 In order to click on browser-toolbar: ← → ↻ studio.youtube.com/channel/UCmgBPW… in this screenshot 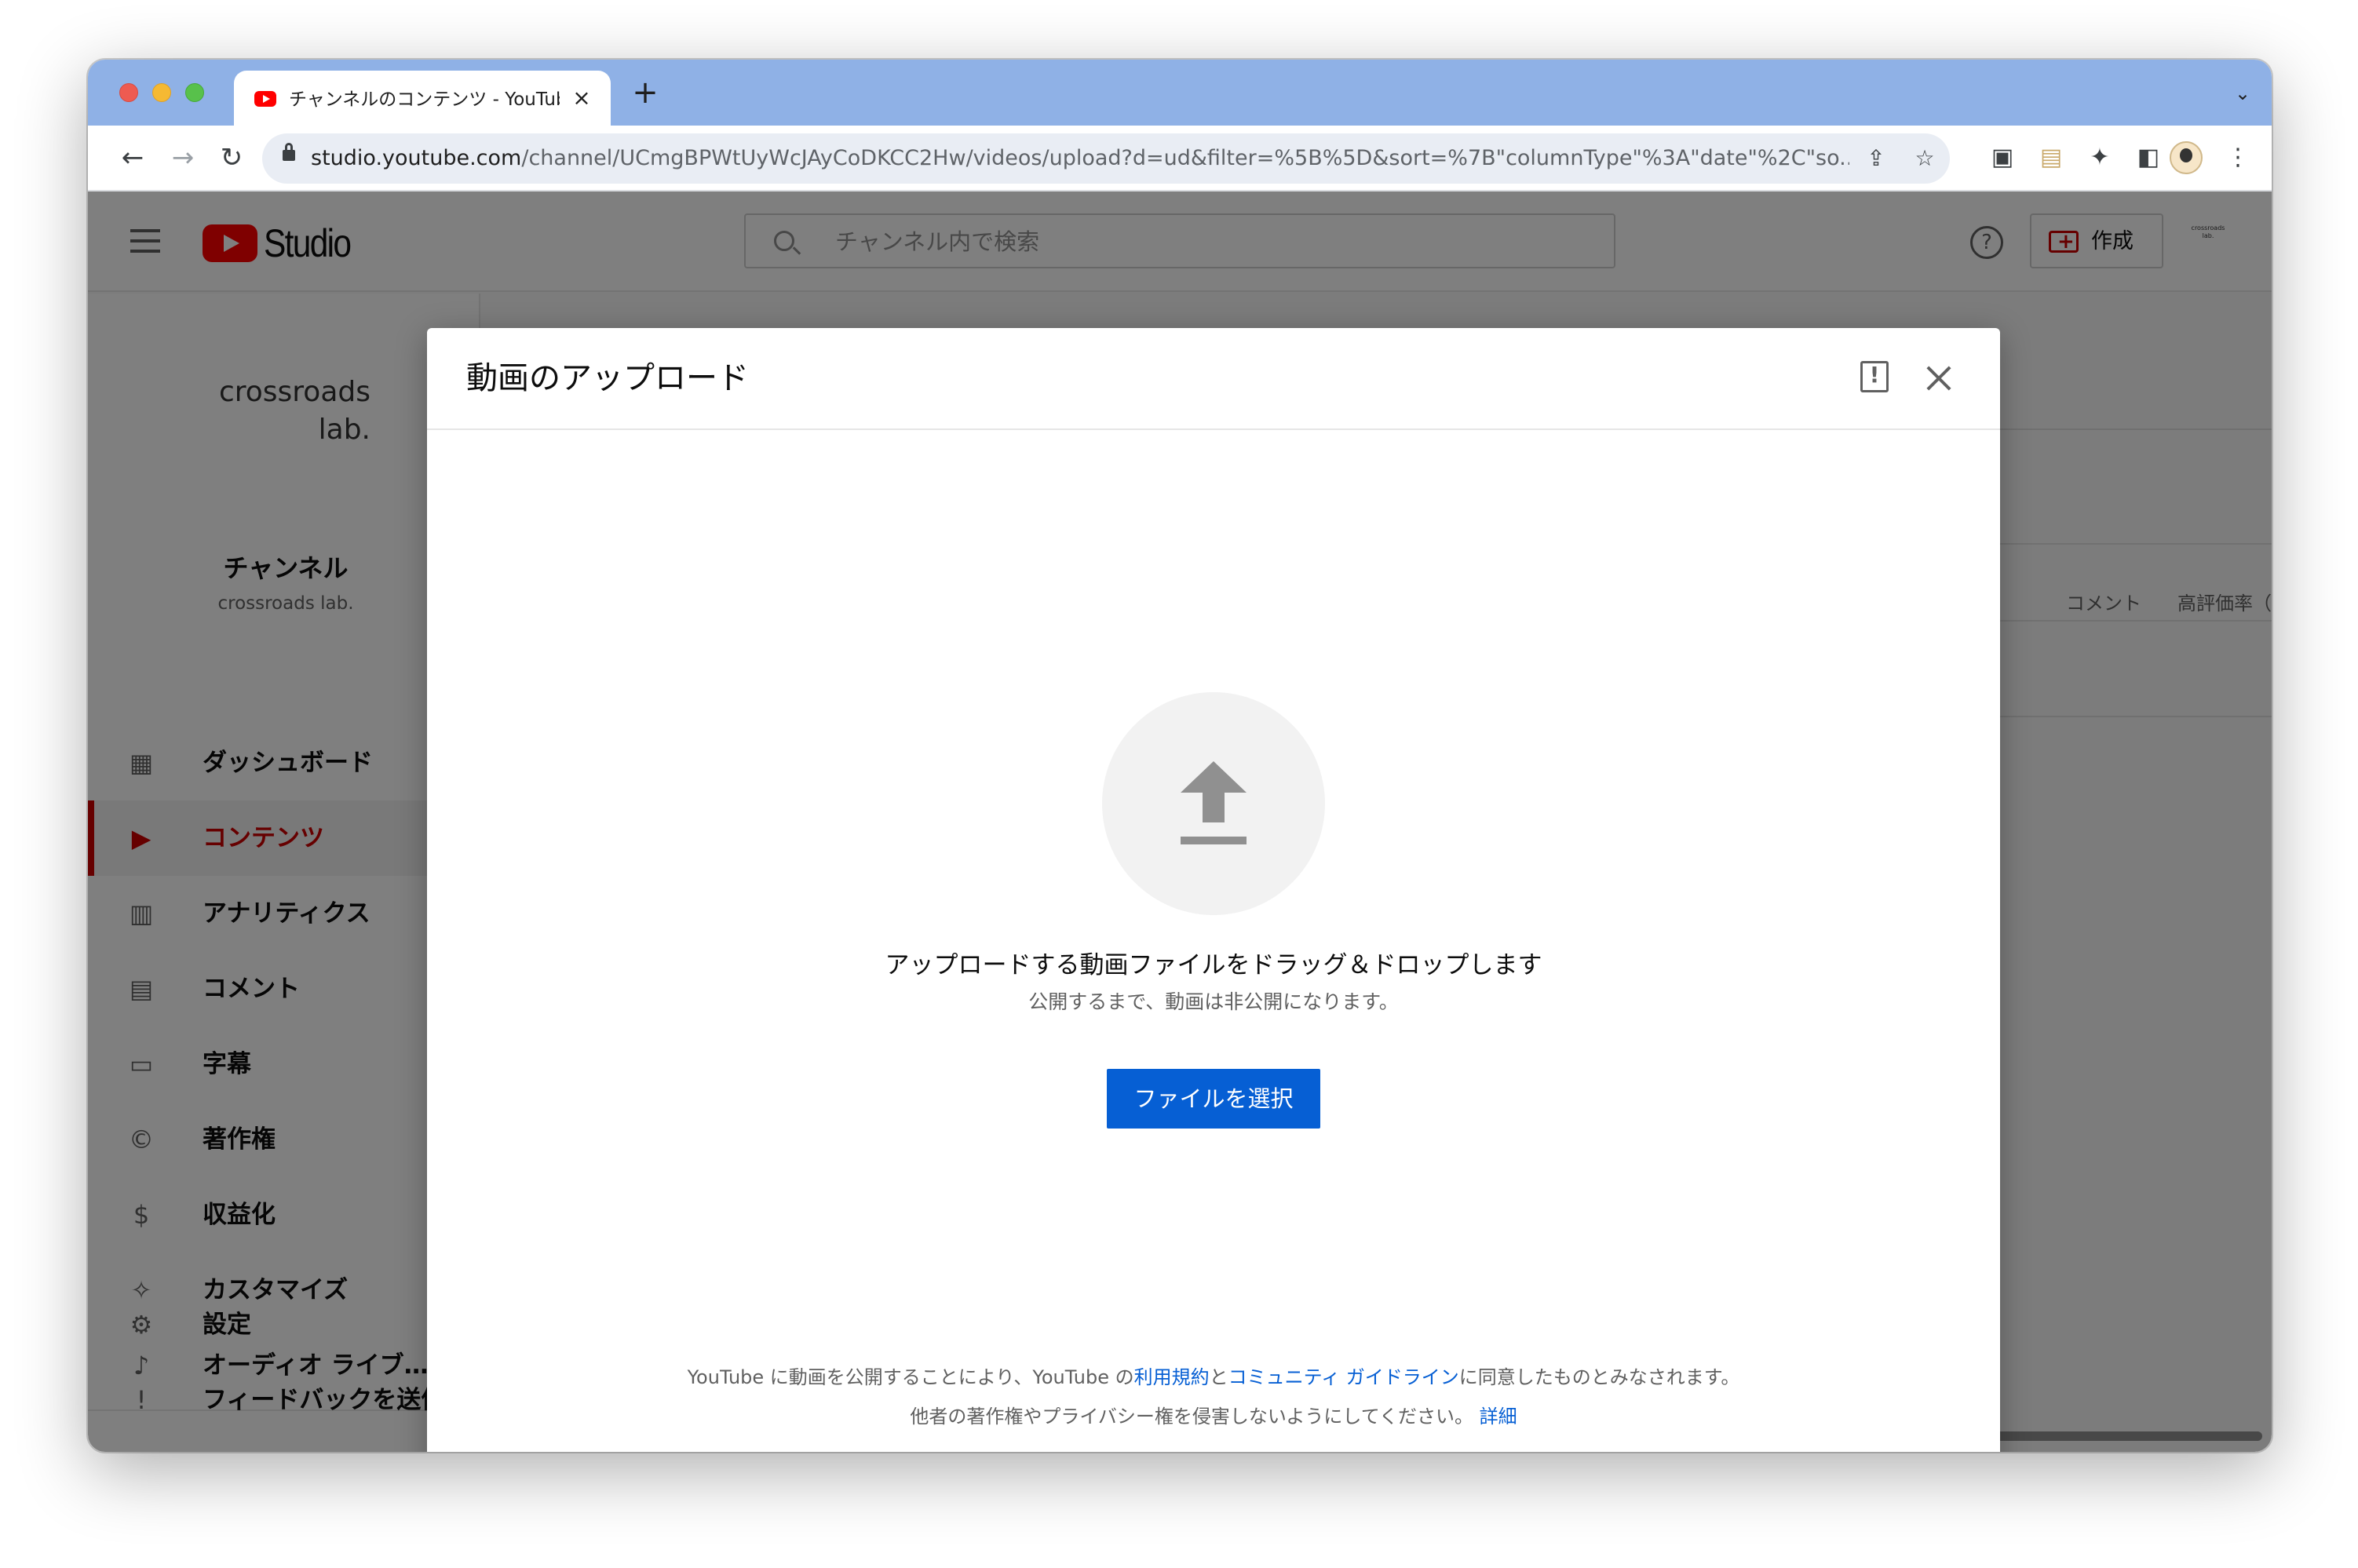, I will do `click(1180, 158)`.